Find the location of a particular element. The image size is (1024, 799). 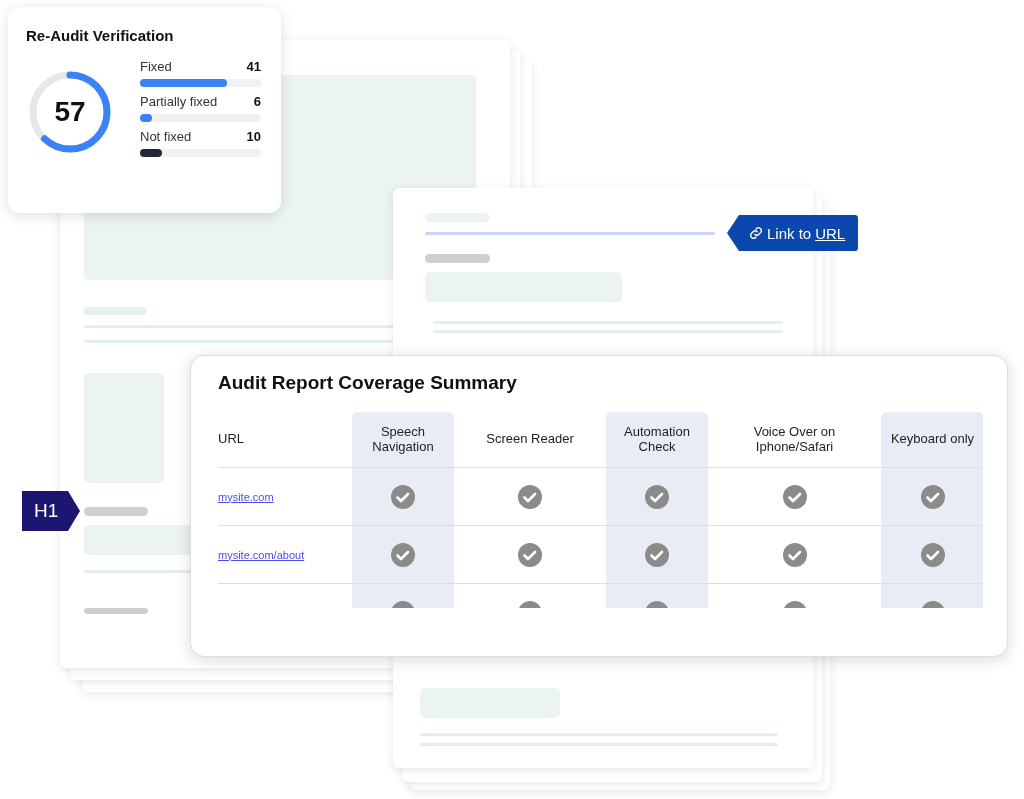

badge-text: Link to is located at coordinates (789, 233).